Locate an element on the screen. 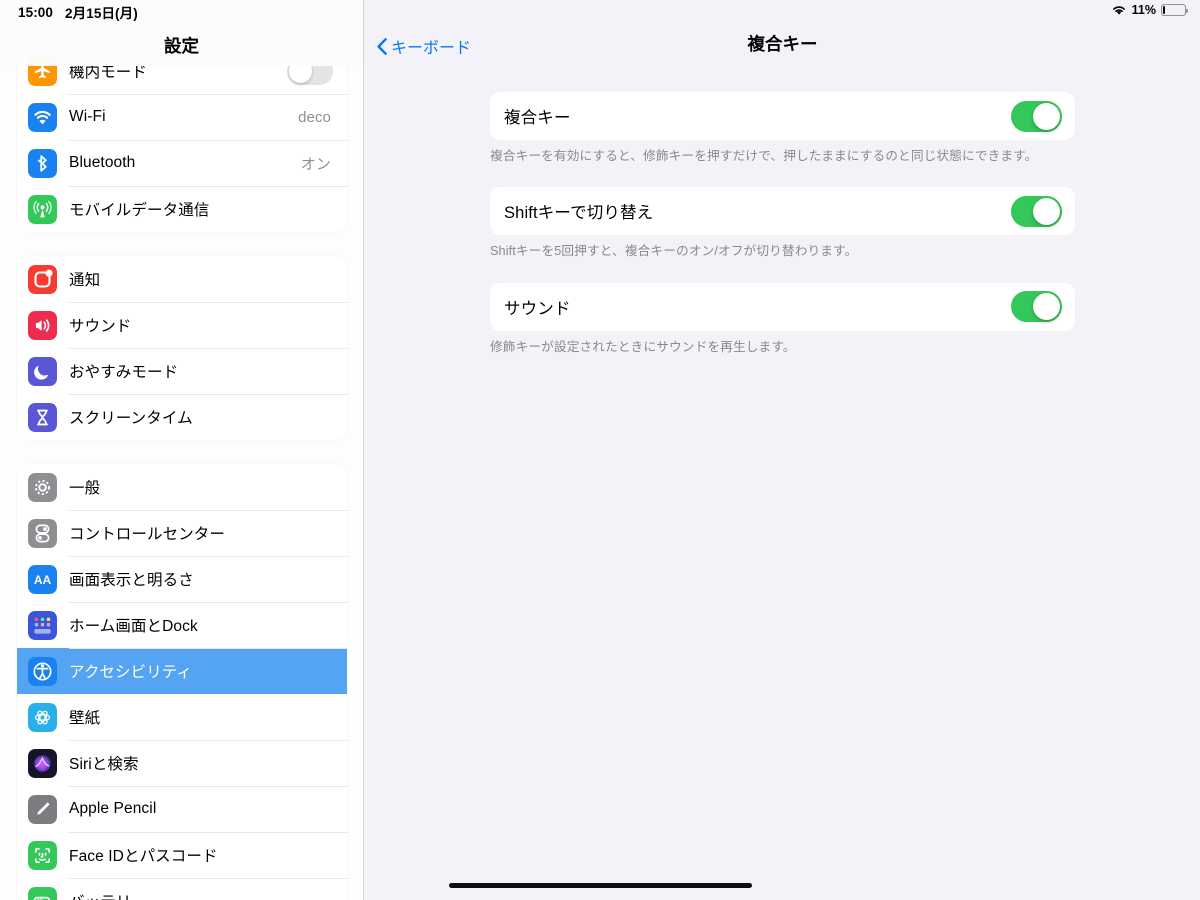  sidebar-item-label: 画面表示と明るさ is located at coordinates (131, 580).